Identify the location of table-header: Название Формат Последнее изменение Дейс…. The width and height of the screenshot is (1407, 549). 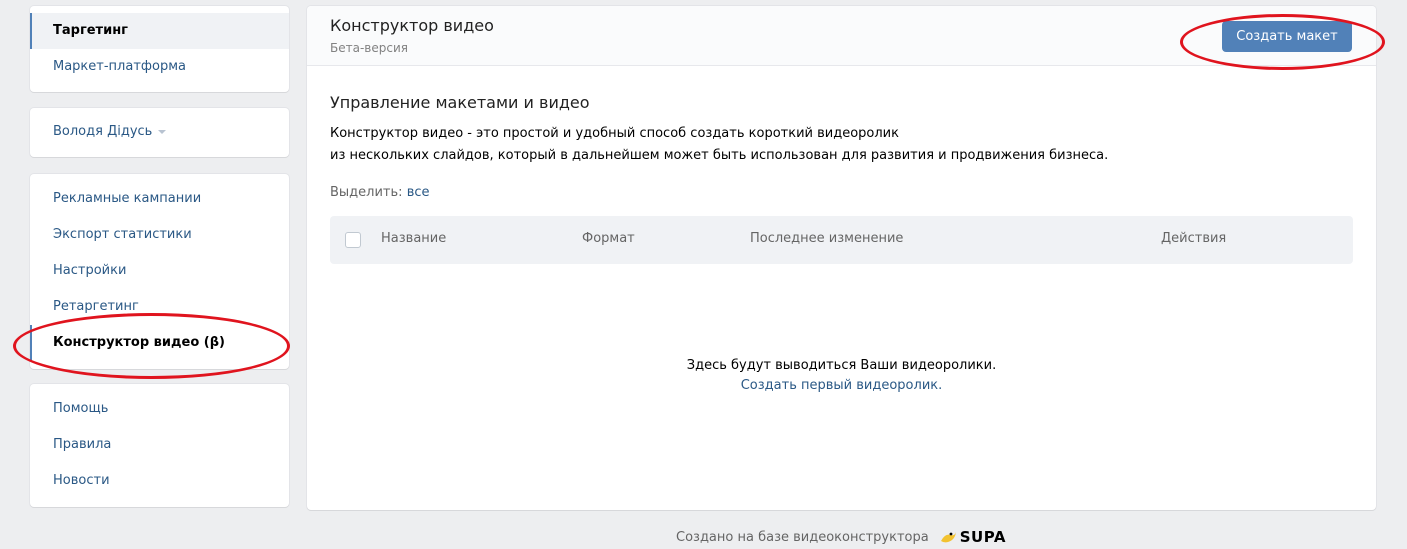
(841, 240).